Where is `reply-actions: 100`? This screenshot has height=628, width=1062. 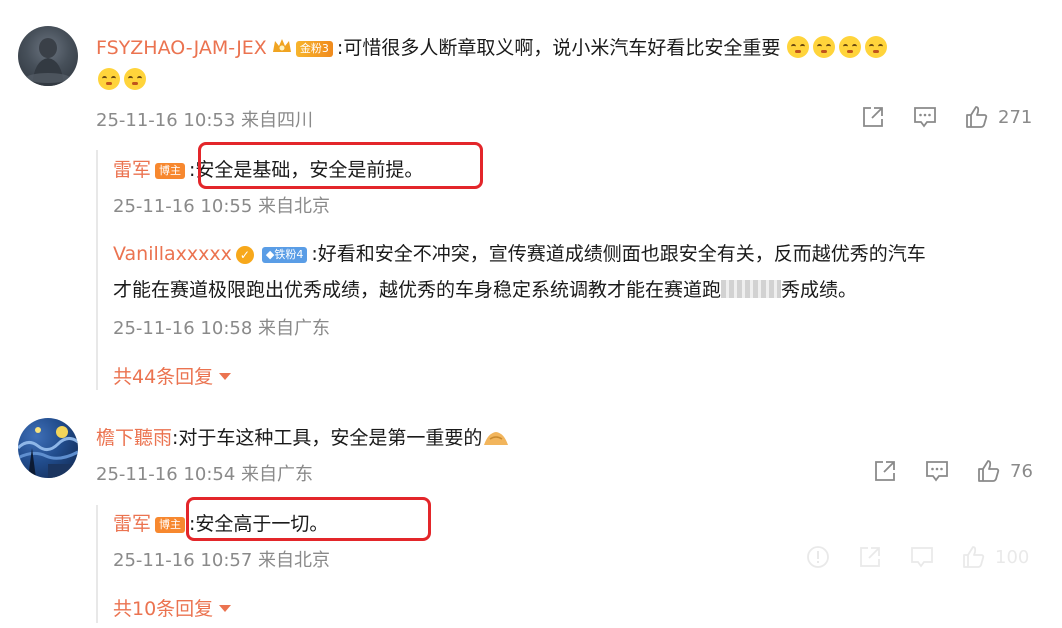 reply-actions: 100 is located at coordinates (917, 557).